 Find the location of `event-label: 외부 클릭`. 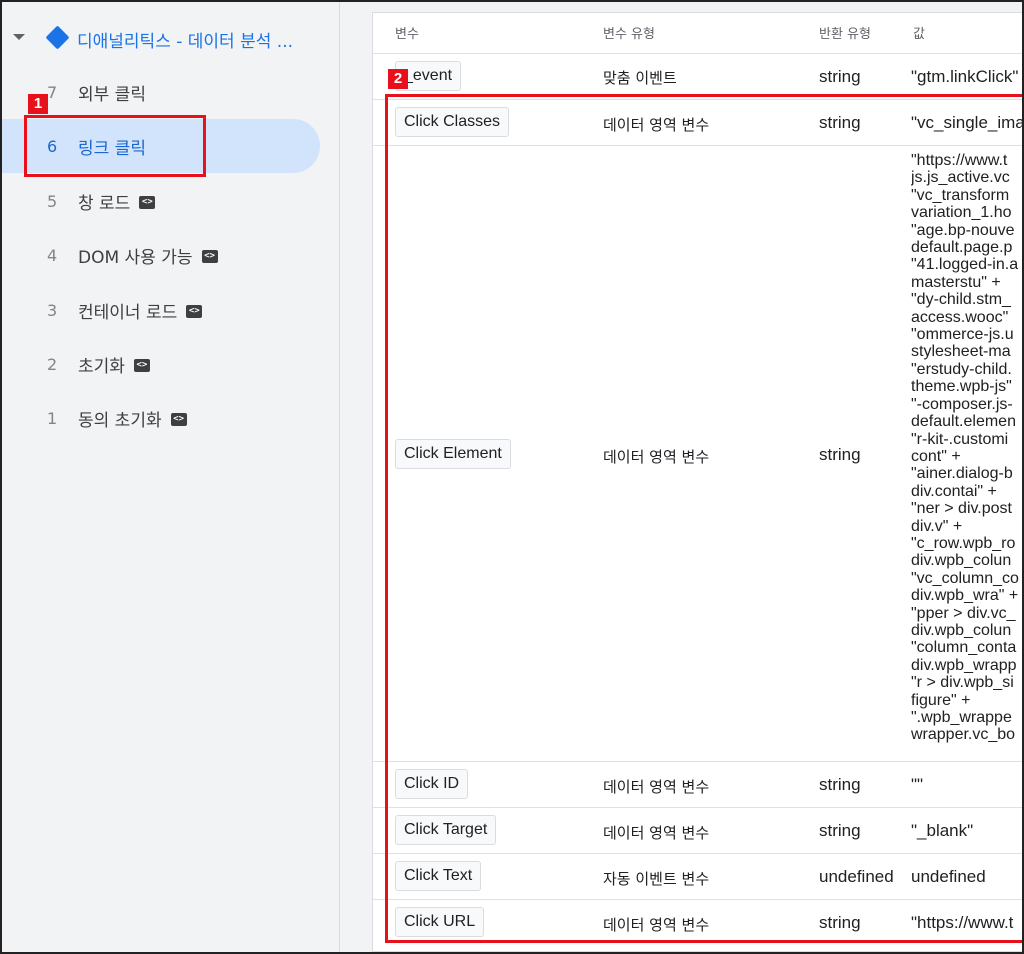

event-label: 외부 클릭 is located at coordinates (112, 94).